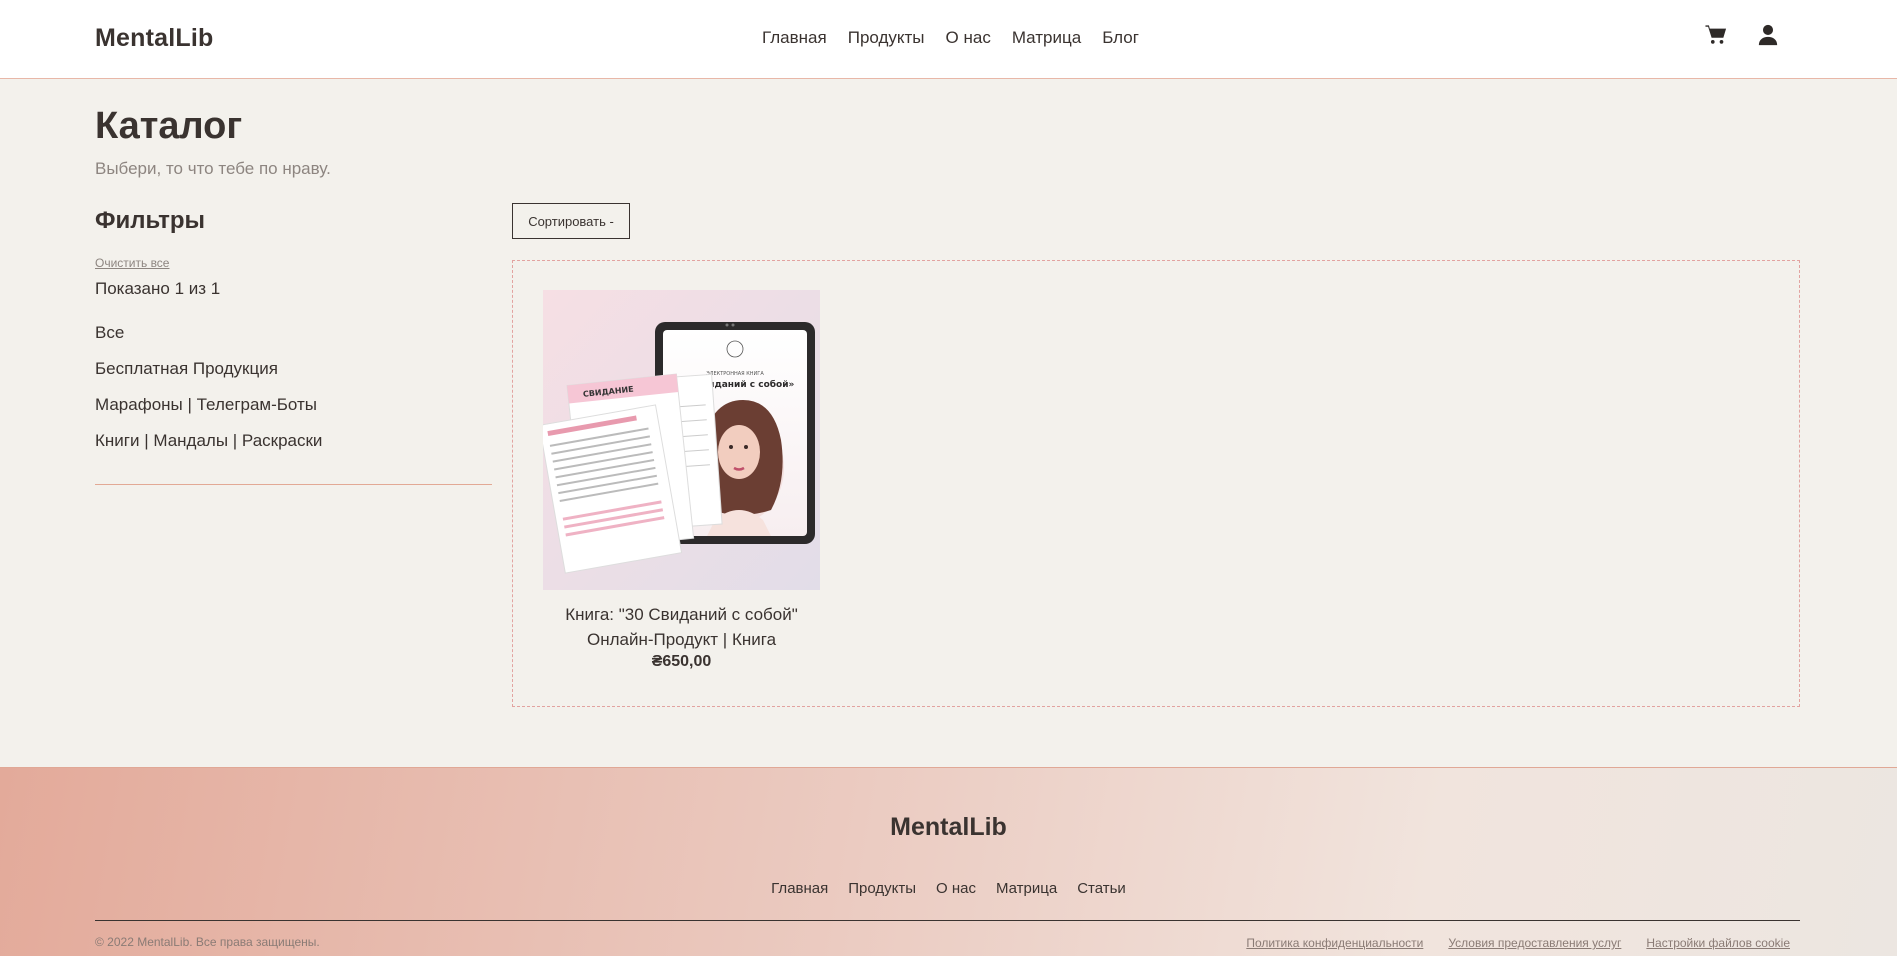 The image size is (1897, 956). What do you see at coordinates (1334, 943) in the screenshot?
I see `privacy-policy-link: Политика конфиденциальности` at bounding box center [1334, 943].